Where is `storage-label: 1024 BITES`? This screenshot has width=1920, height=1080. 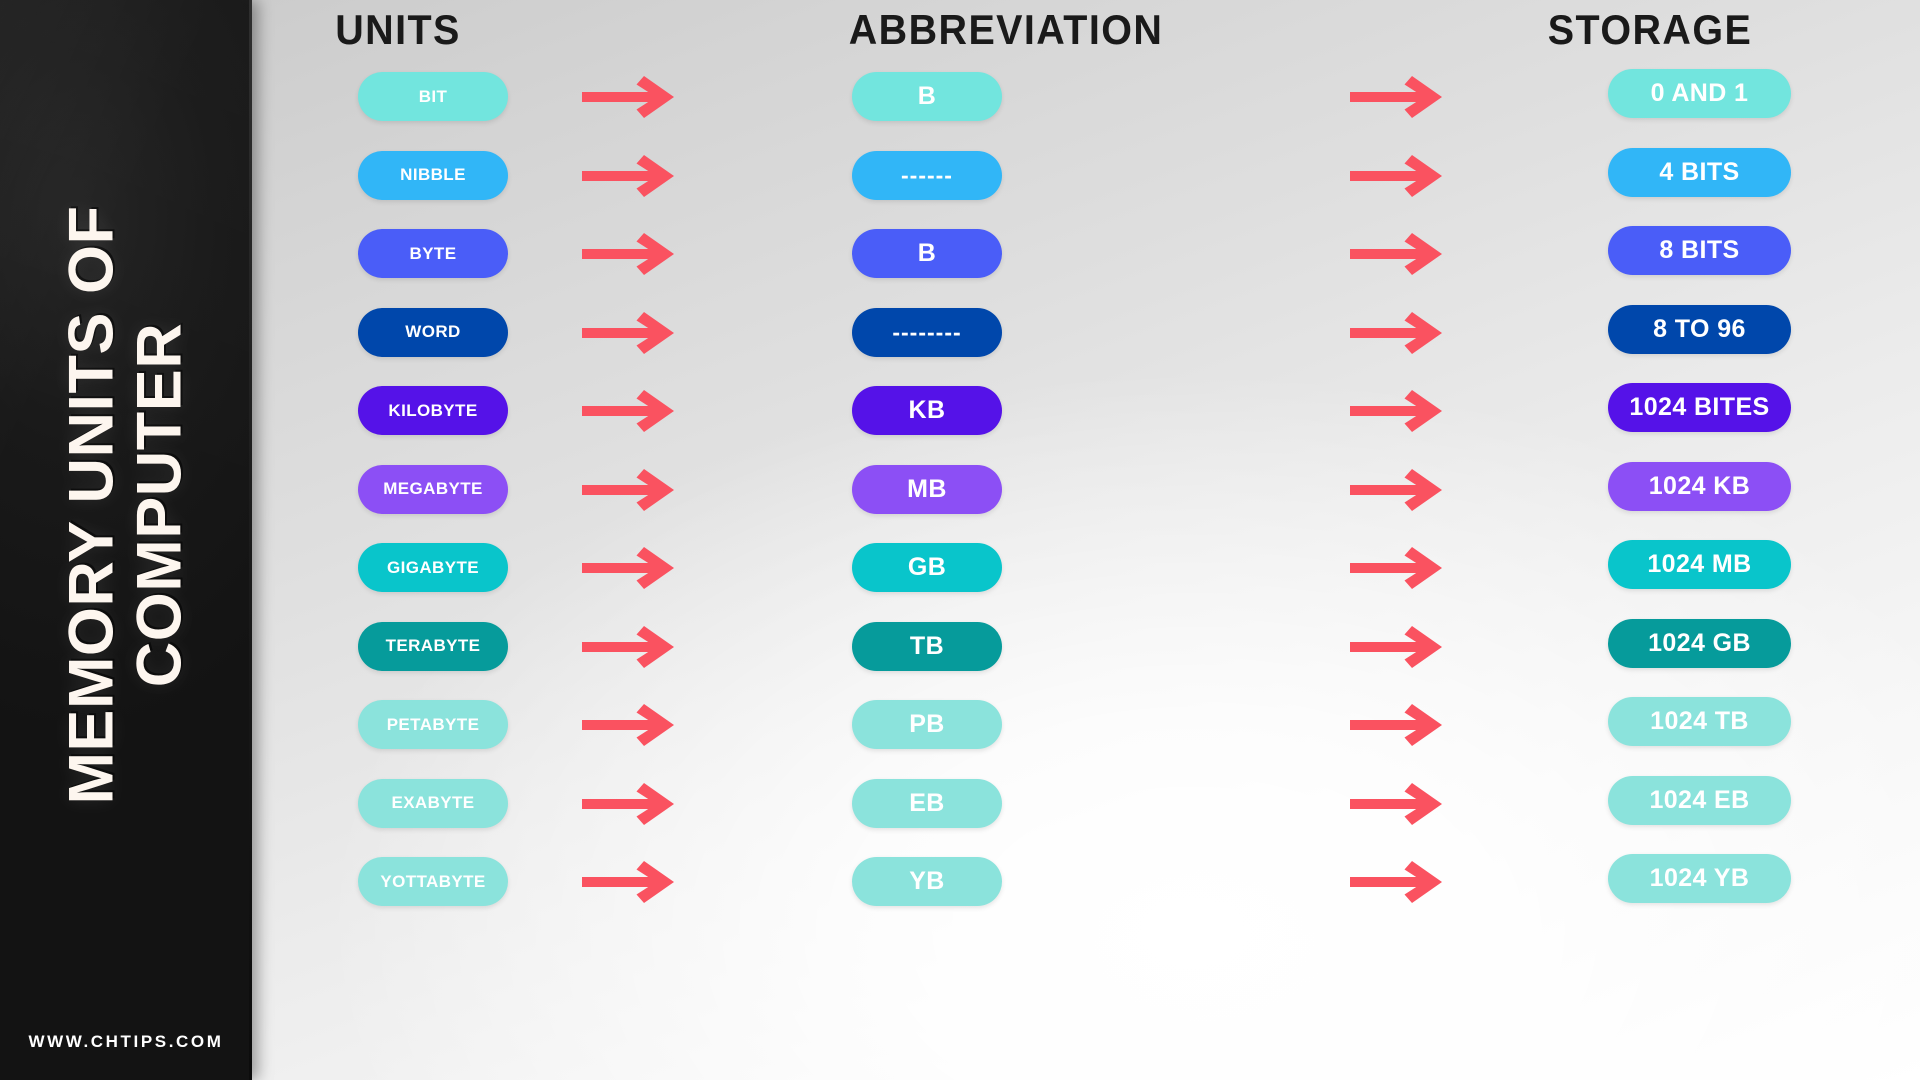
storage-label: 1024 BITES is located at coordinates (1699, 407).